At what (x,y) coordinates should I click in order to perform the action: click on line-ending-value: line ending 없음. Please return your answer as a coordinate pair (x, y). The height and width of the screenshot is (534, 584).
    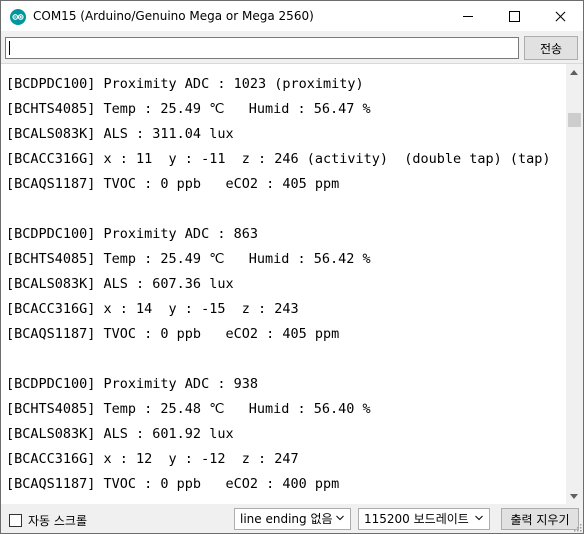
    Looking at the image, I should click on (286, 519).